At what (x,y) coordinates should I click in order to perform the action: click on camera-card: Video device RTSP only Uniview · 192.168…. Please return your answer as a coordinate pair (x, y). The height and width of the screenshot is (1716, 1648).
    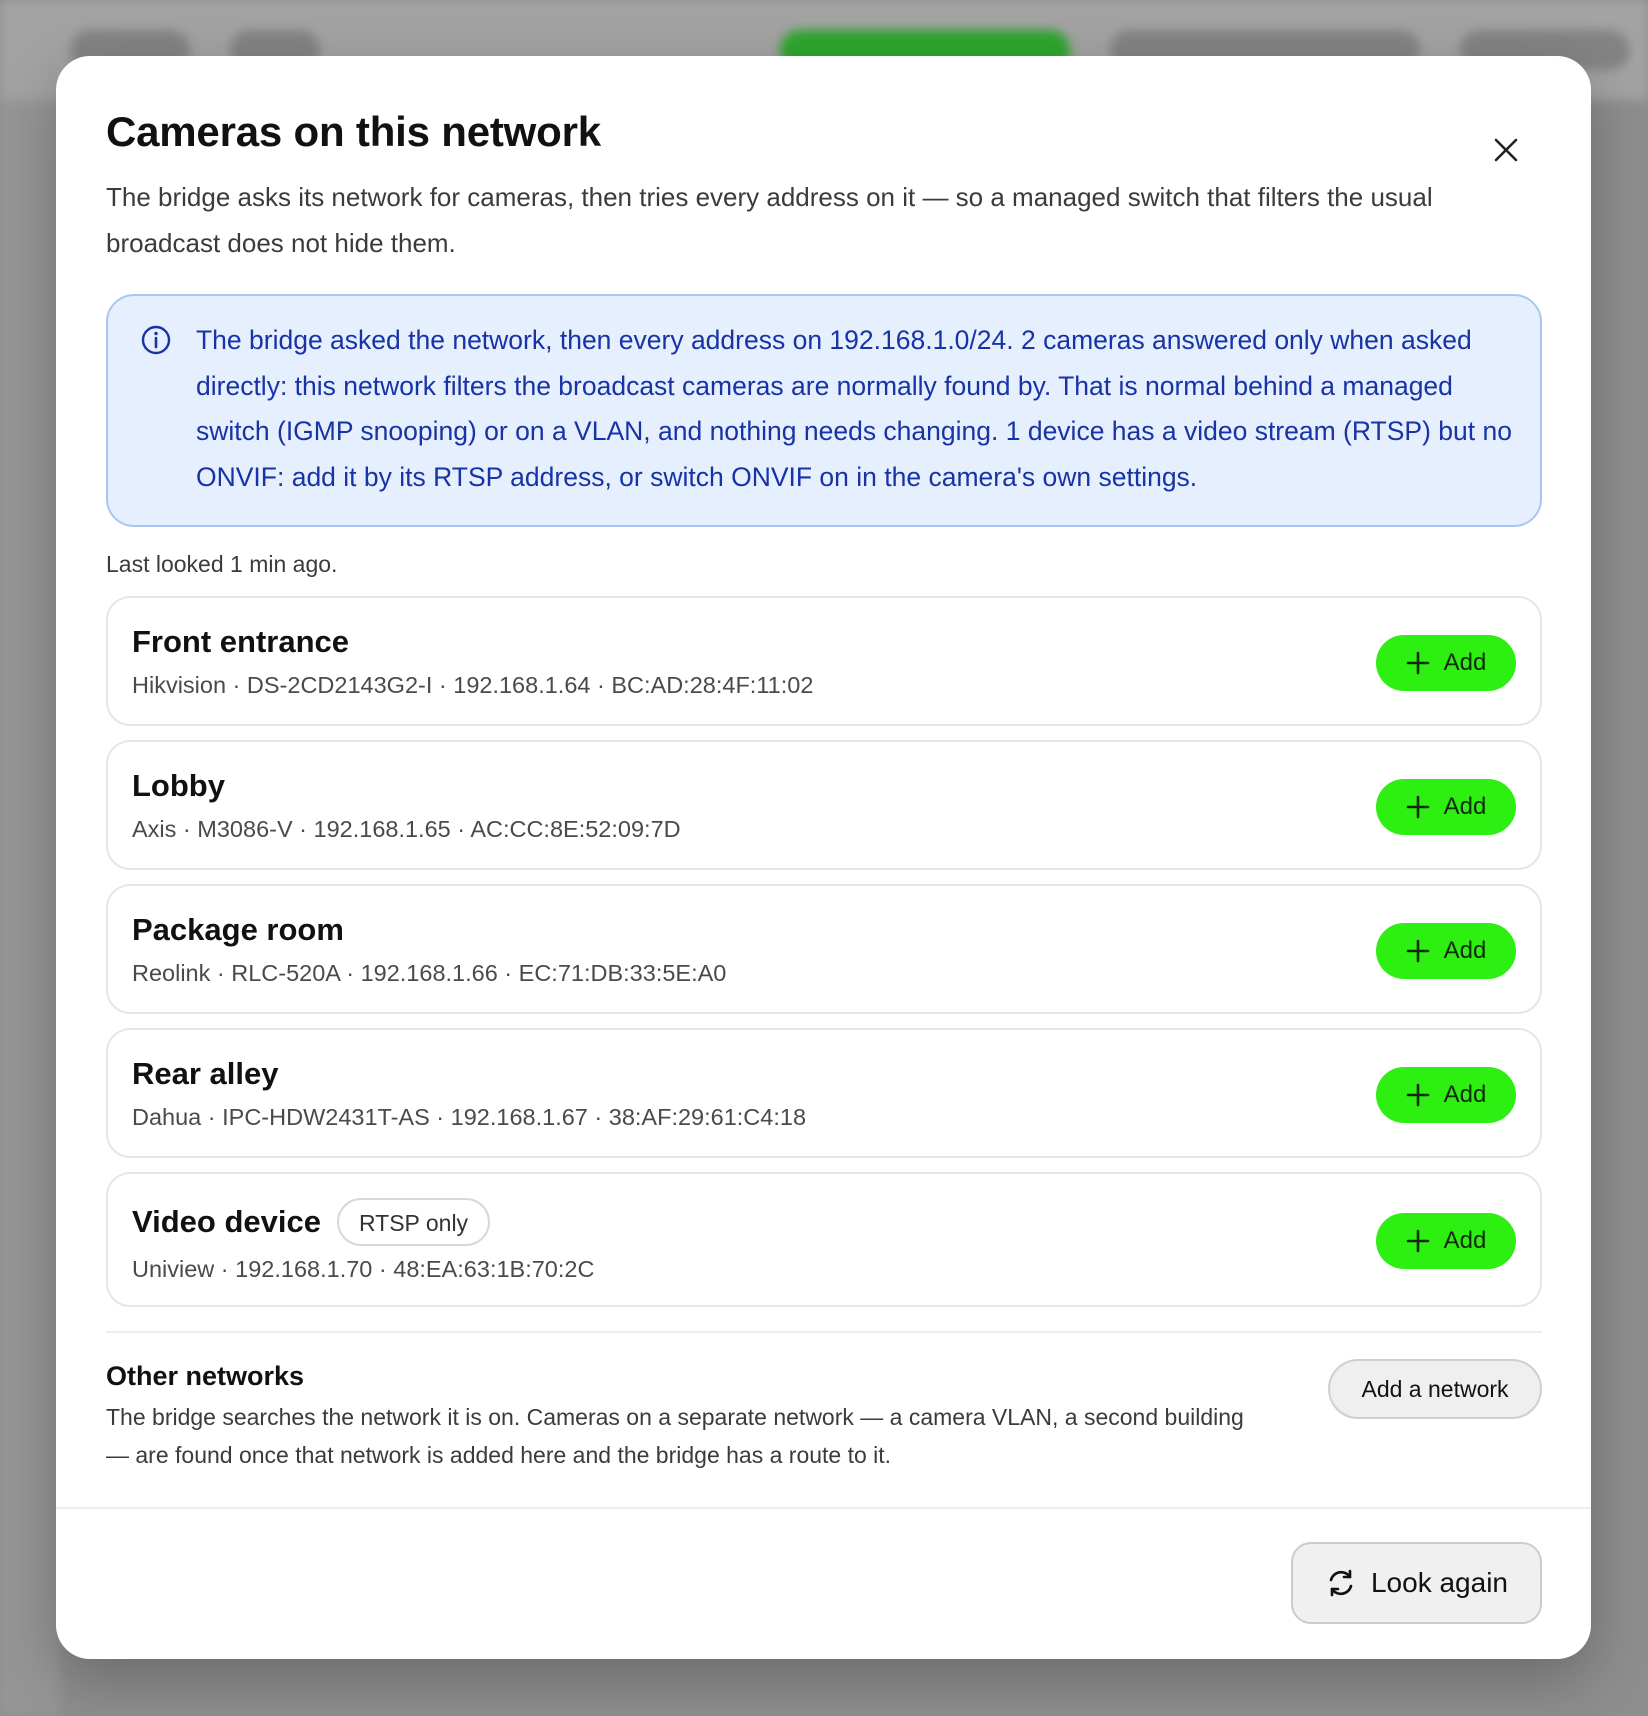
    Looking at the image, I should click on (824, 1239).